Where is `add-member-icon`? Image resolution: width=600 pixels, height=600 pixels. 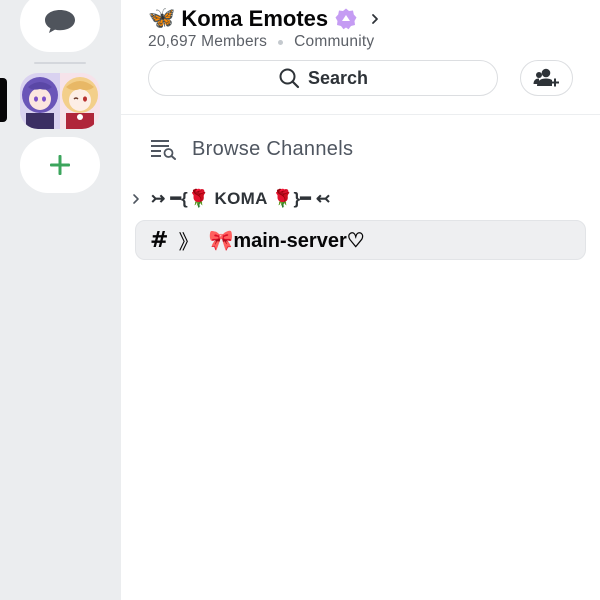 add-member-icon is located at coordinates (546, 77).